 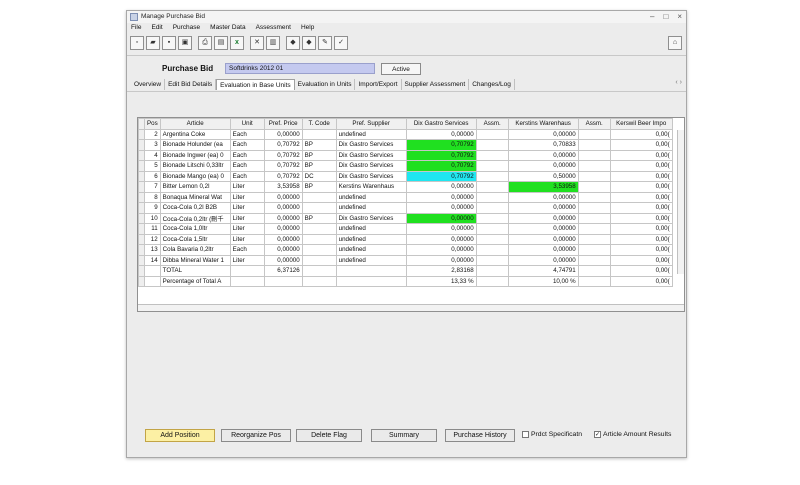 What do you see at coordinates (185, 43) in the screenshot?
I see `save-as-icon: ▣` at bounding box center [185, 43].